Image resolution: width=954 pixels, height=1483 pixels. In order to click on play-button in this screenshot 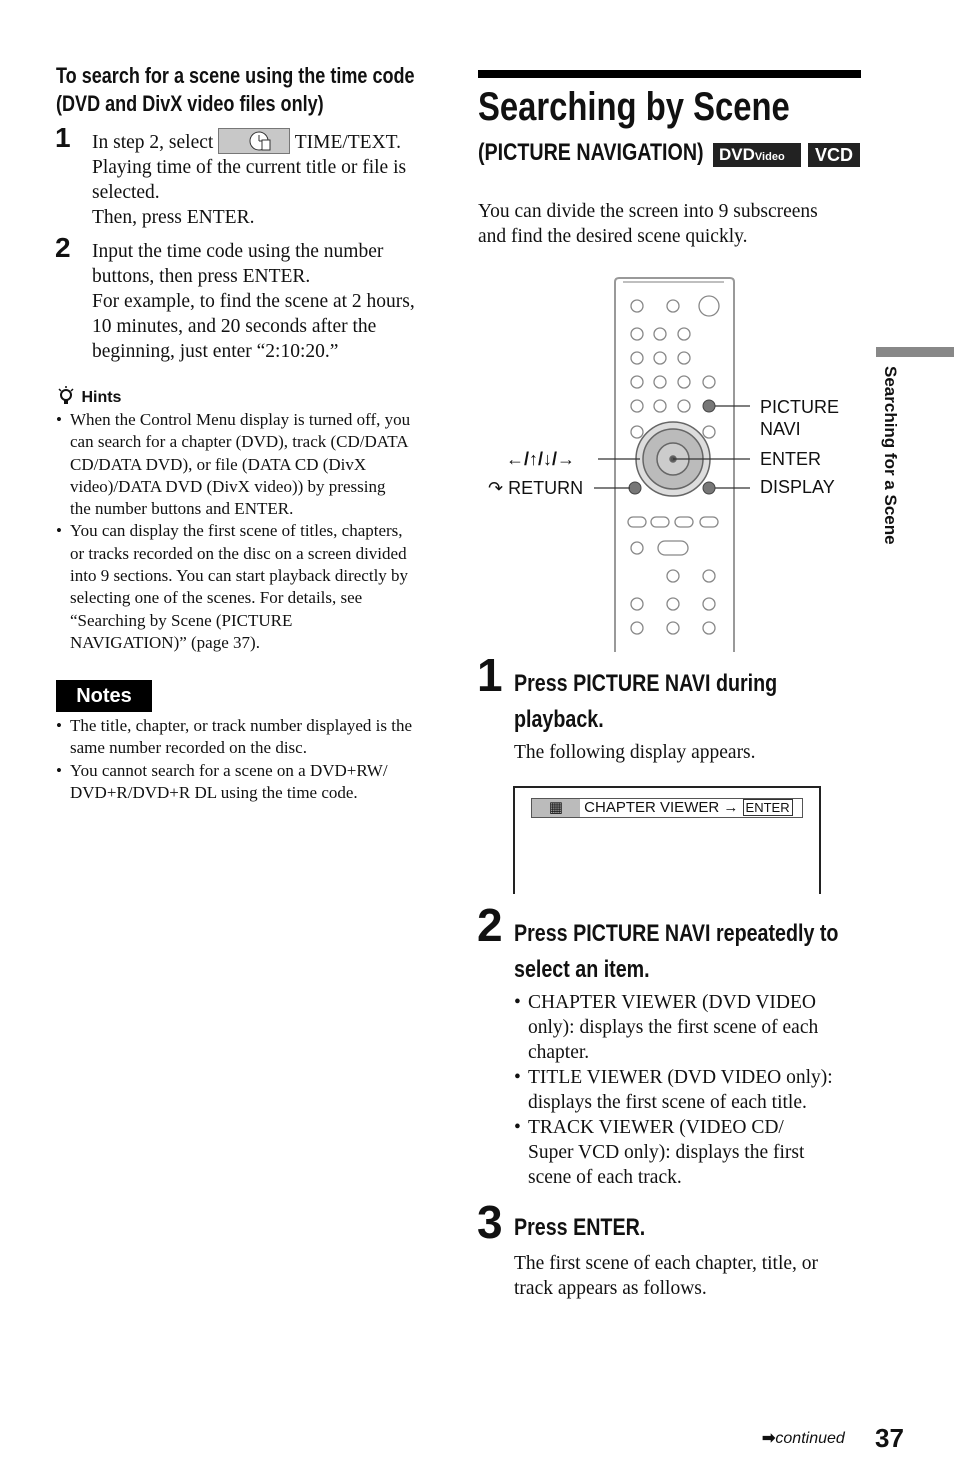, I will do `click(673, 548)`.